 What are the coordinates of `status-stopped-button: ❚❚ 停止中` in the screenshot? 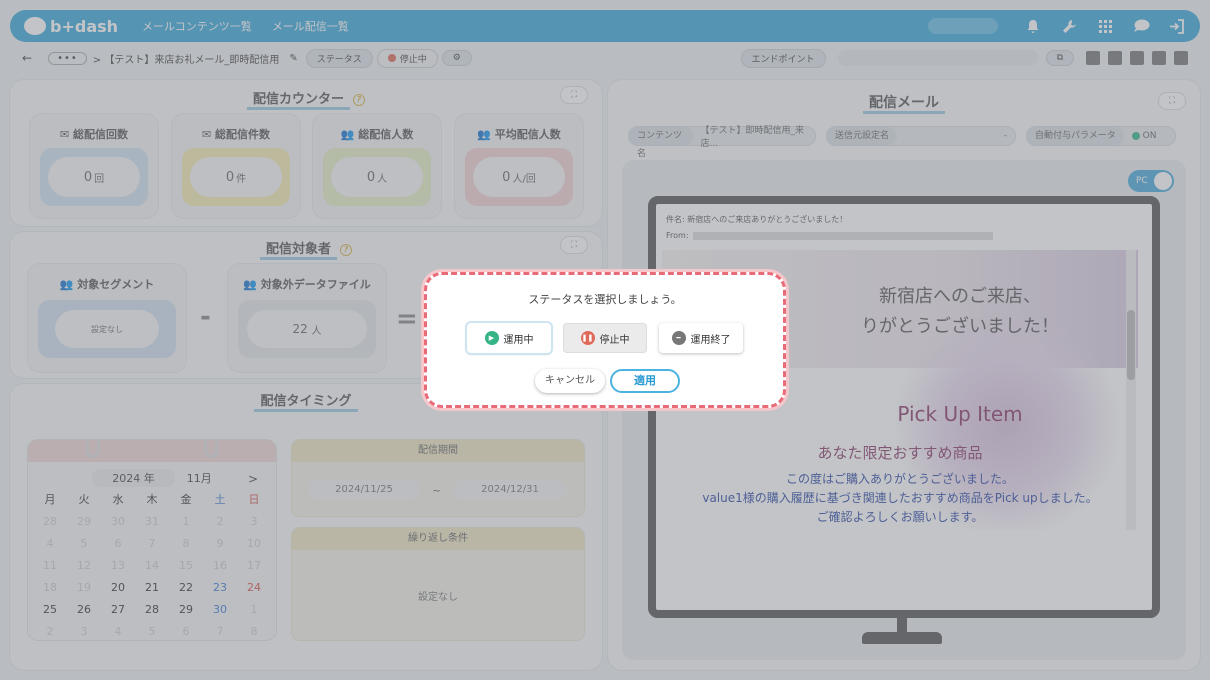 It's located at (605, 338).